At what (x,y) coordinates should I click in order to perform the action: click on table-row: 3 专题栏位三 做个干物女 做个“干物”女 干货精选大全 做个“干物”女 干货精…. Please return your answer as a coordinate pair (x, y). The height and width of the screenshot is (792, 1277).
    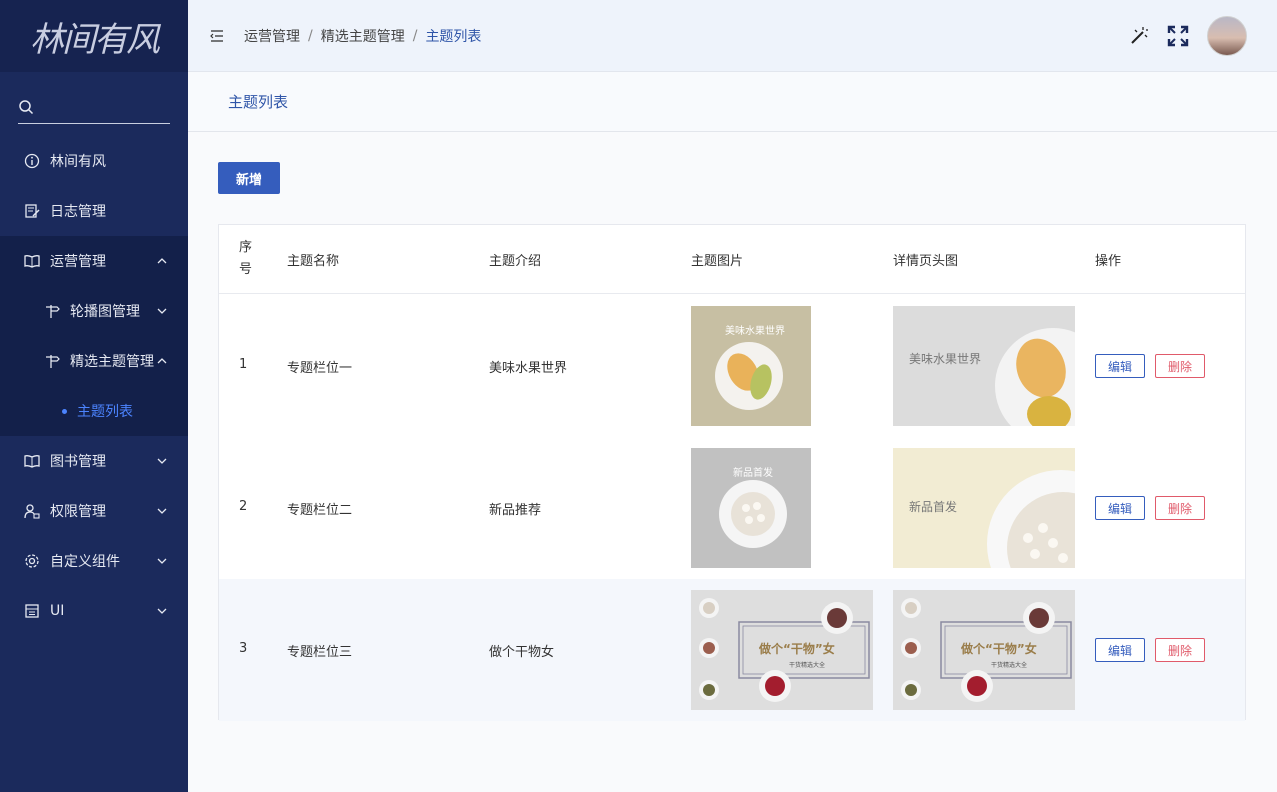
    Looking at the image, I should click on (732, 650).